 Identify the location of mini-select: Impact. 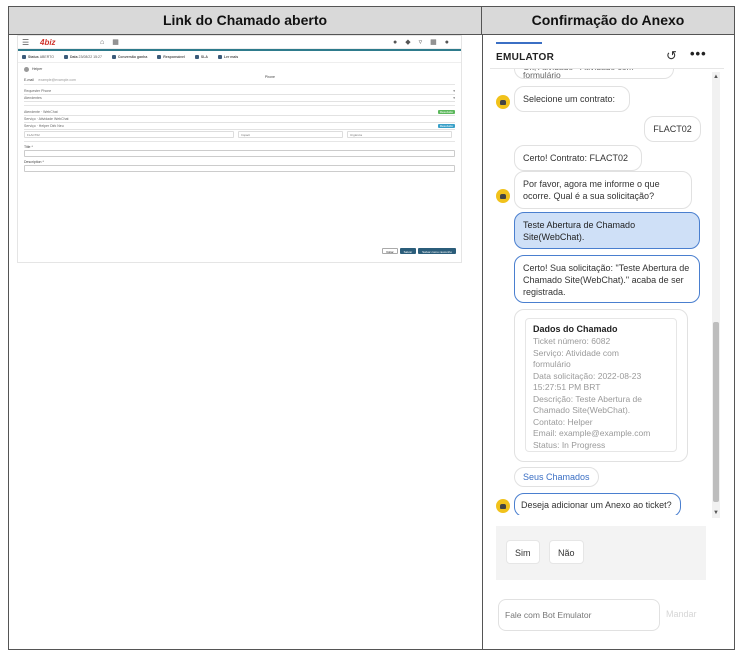
(290, 134).